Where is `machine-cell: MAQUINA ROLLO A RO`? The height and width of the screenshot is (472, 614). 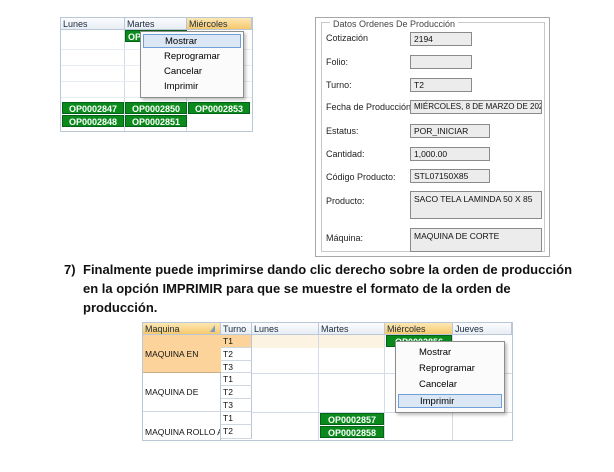 machine-cell: MAQUINA ROLLO A RO is located at coordinates (182, 426).